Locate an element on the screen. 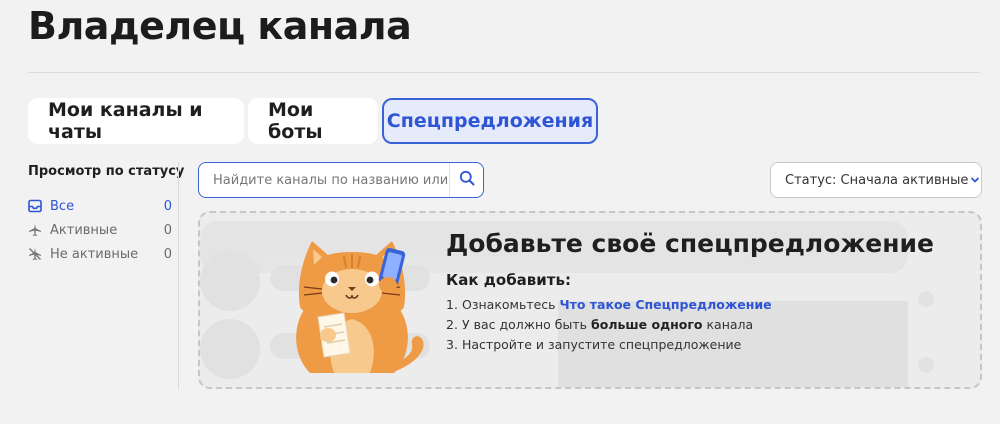 The image size is (1000, 424). search-button is located at coordinates (466, 180).